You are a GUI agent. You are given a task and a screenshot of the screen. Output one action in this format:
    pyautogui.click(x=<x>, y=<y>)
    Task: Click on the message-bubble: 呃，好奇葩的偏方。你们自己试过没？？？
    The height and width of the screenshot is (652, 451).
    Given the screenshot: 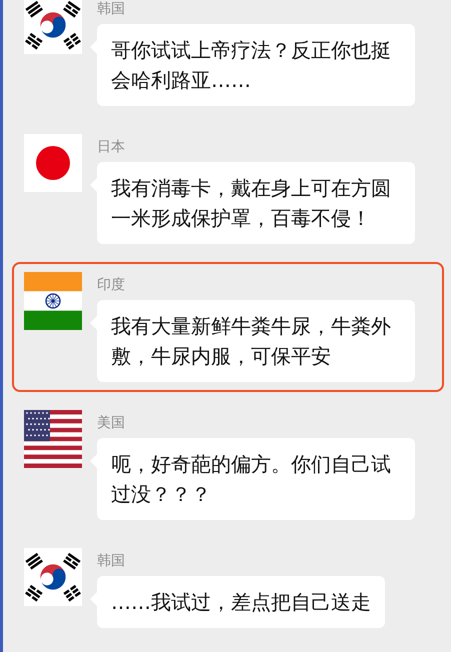 What is the action you would take?
    pyautogui.click(x=256, y=479)
    